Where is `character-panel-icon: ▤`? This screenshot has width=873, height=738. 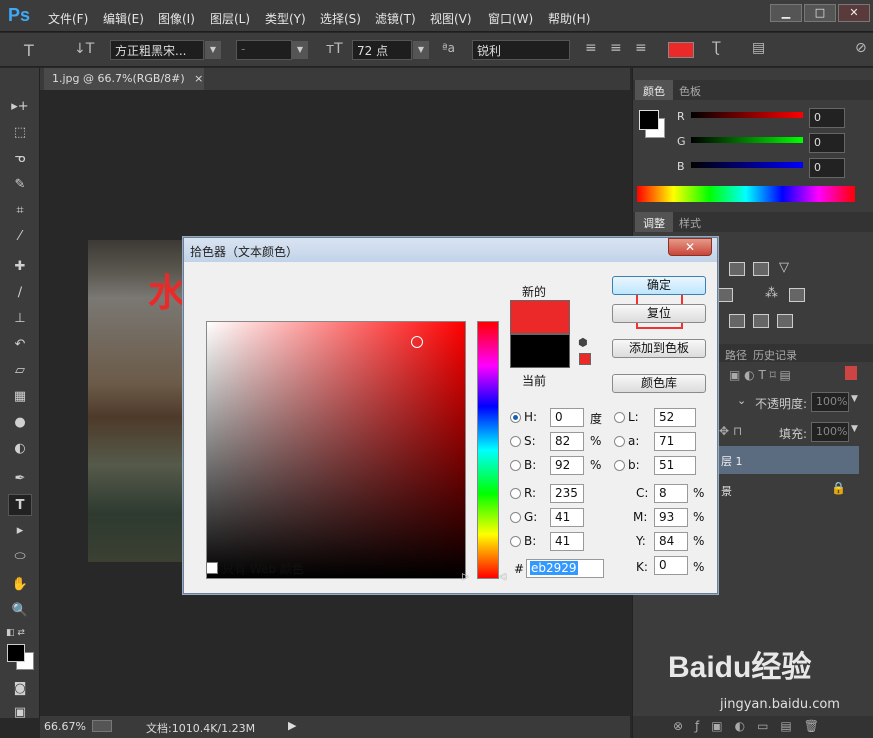
character-panel-icon: ▤ is located at coordinates (758, 48).